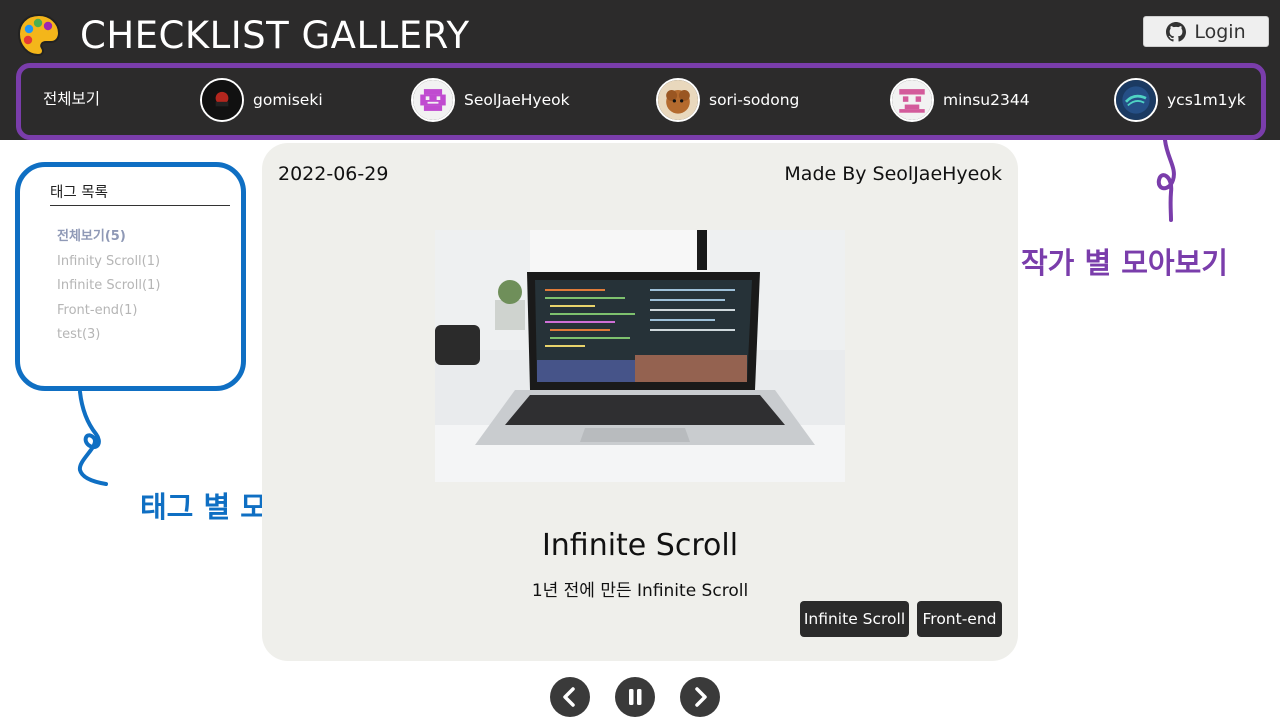 This screenshot has width=1280, height=720. I want to click on author-name: SeolJaeHyeok, so click(517, 99).